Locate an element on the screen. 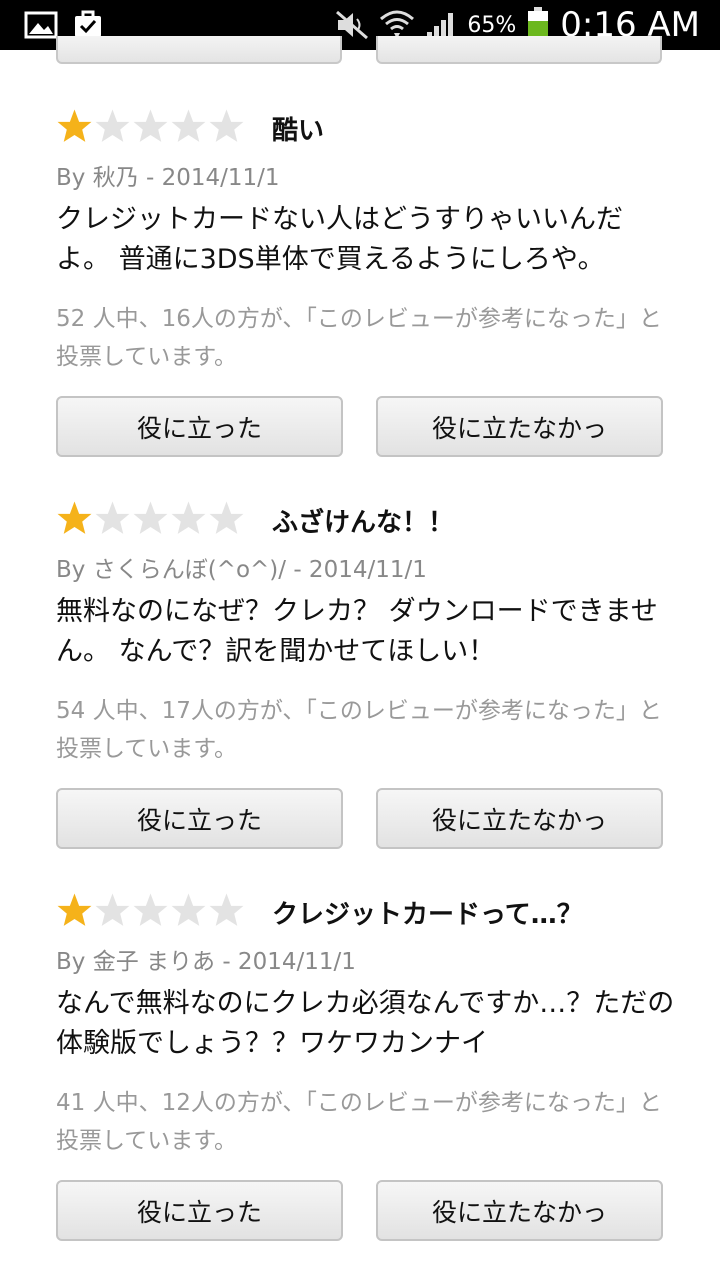  review-title: ふざけんな！！ is located at coordinates (363, 523).